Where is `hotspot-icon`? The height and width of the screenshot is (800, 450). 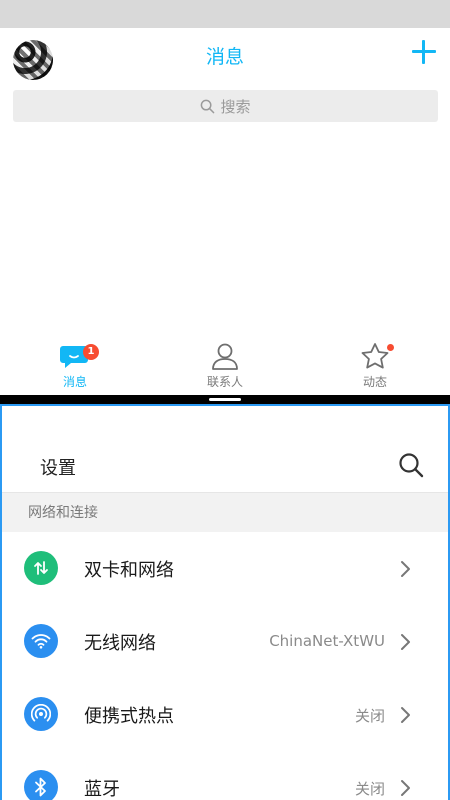 hotspot-icon is located at coordinates (41, 714).